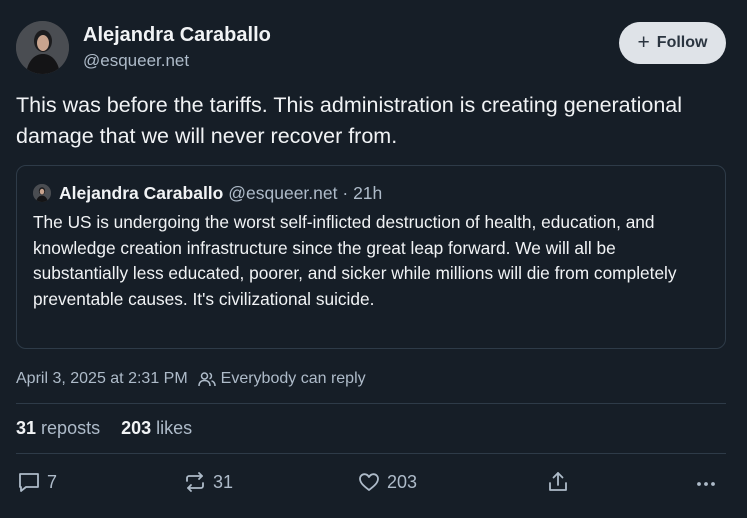 The image size is (747, 518). I want to click on reposts-label: reposts, so click(71, 428).